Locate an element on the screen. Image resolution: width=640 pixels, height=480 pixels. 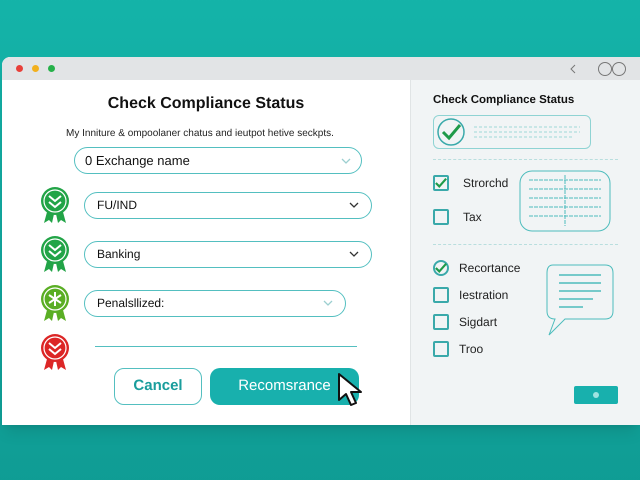
checkbox-label: Tax is located at coordinates (472, 217).